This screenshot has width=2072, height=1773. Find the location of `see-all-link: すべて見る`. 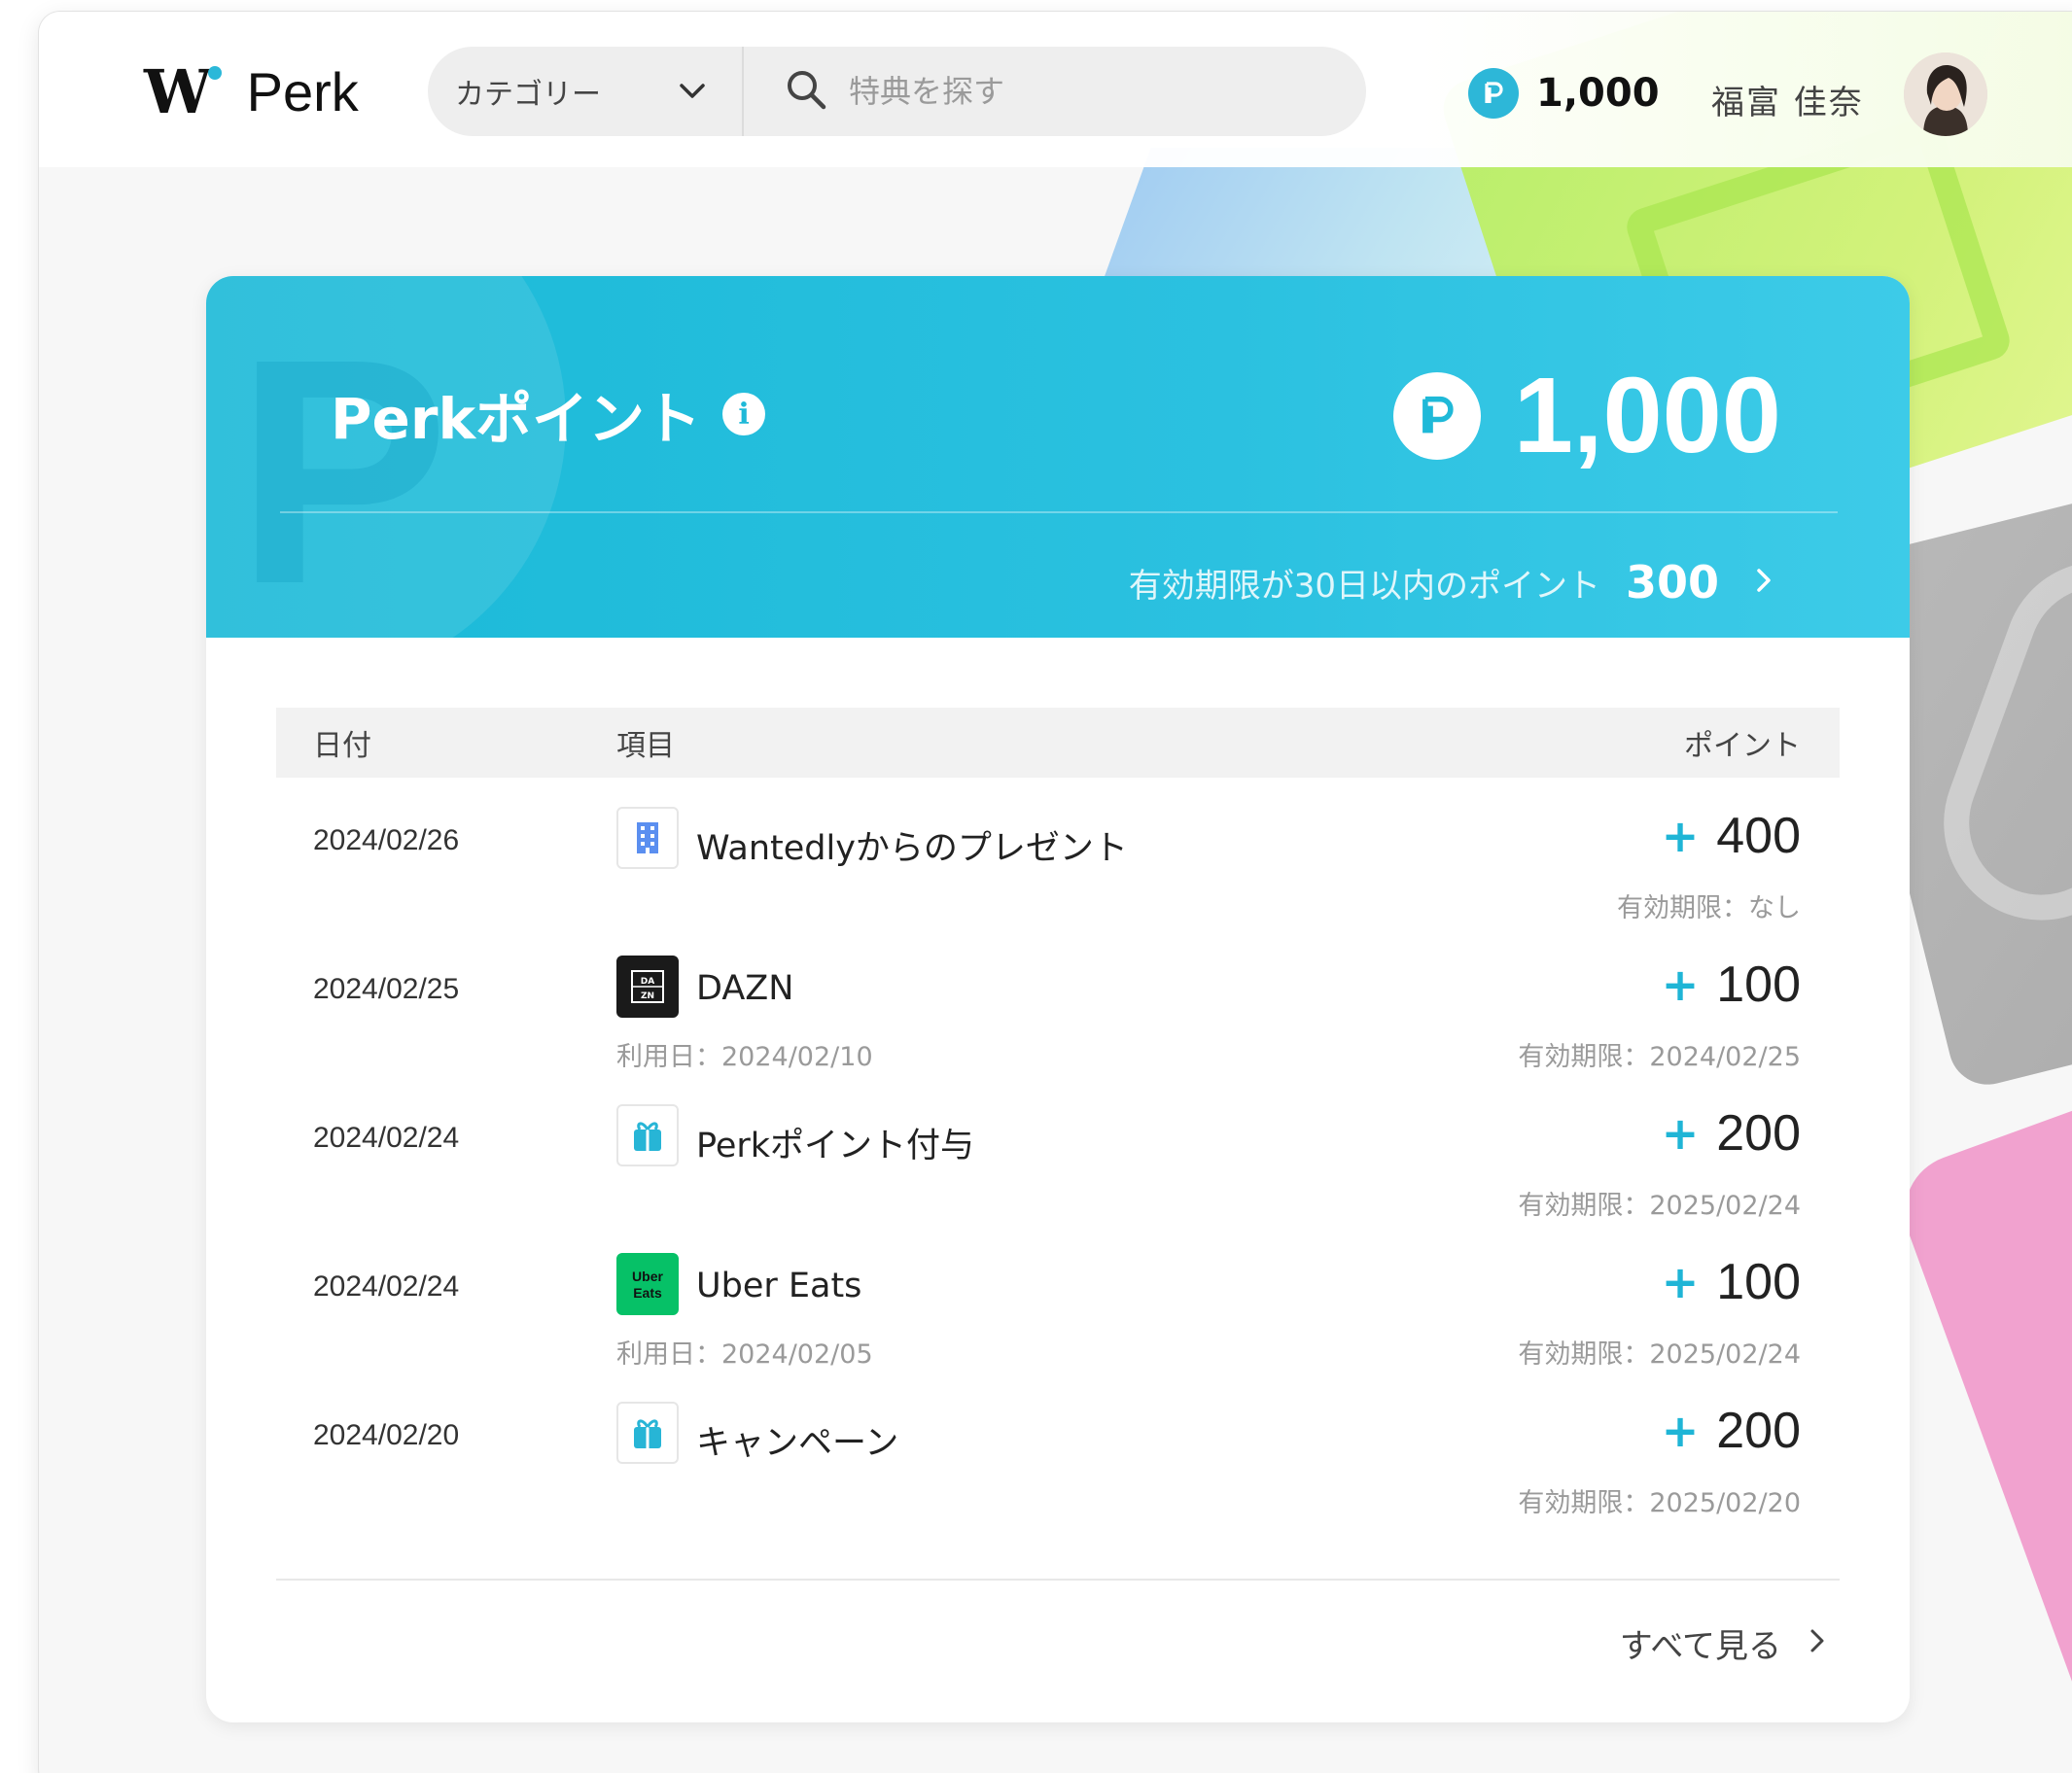

see-all-link: すべて見る is located at coordinates (1723, 1643).